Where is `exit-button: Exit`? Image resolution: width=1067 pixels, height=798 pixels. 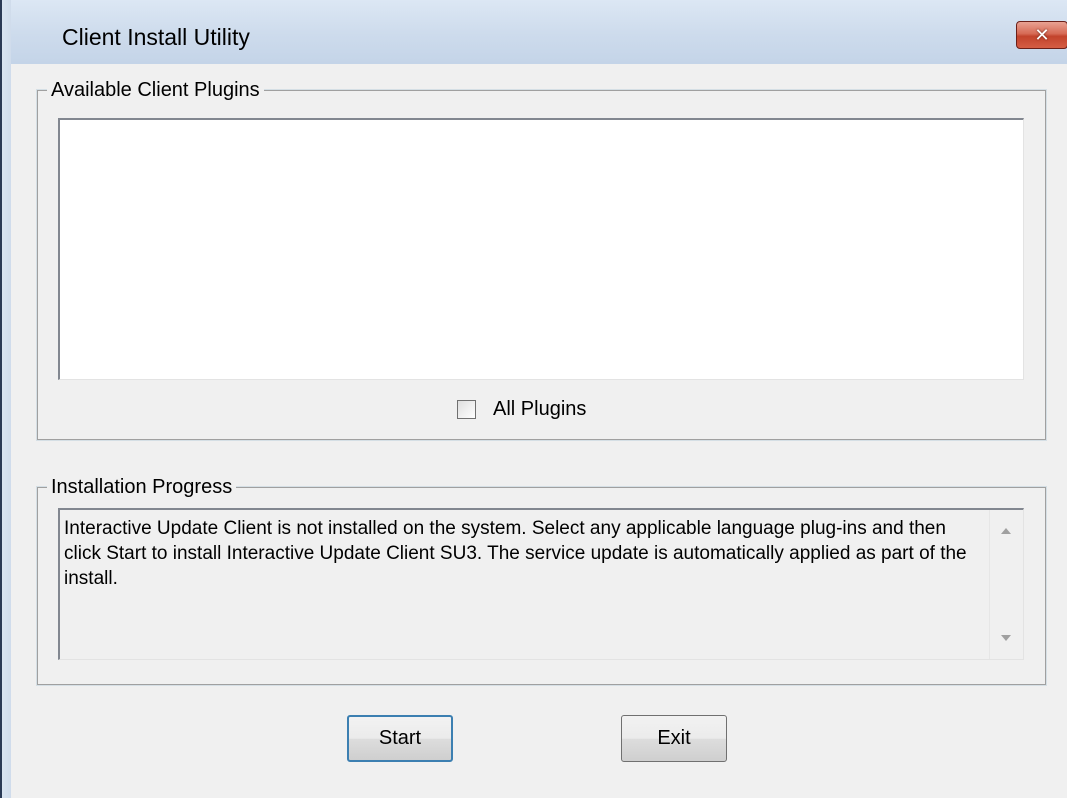 exit-button: Exit is located at coordinates (674, 738).